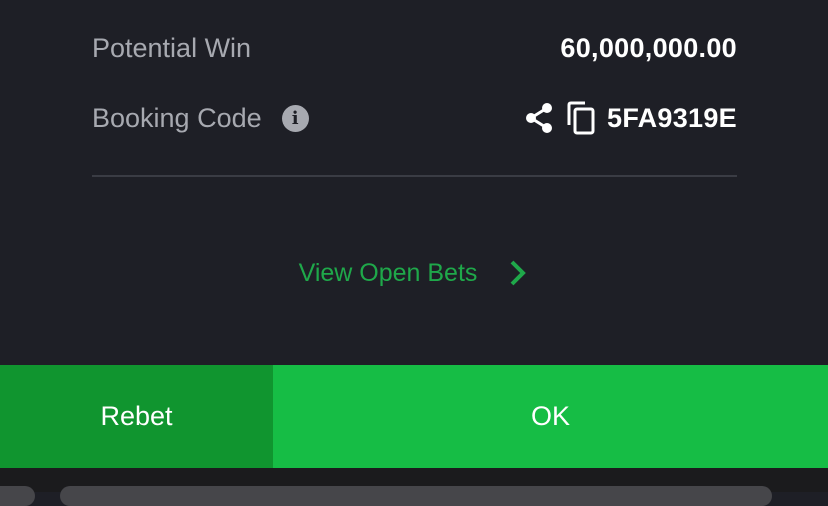 The height and width of the screenshot is (506, 828). I want to click on ok-button: OK, so click(550, 416).